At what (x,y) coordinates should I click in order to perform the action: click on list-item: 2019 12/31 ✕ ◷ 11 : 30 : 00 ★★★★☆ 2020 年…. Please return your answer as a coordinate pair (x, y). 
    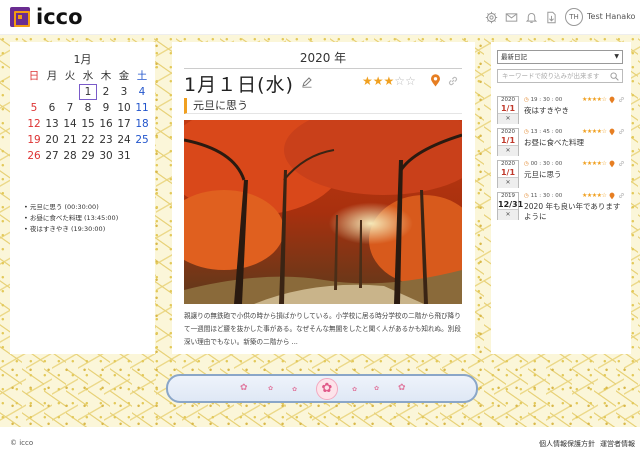
    Looking at the image, I should click on (561, 206).